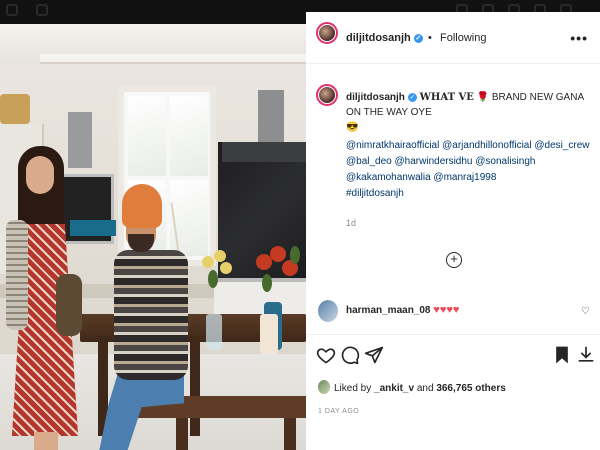  Describe the element at coordinates (463, 38) in the screenshot. I see `following-button: Following` at that location.